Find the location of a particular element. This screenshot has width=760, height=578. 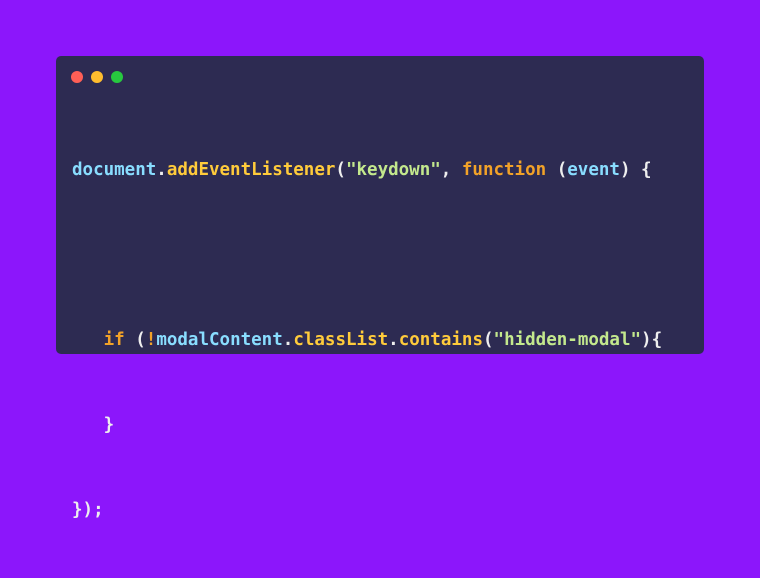

token: modalContent is located at coordinates (219, 340).